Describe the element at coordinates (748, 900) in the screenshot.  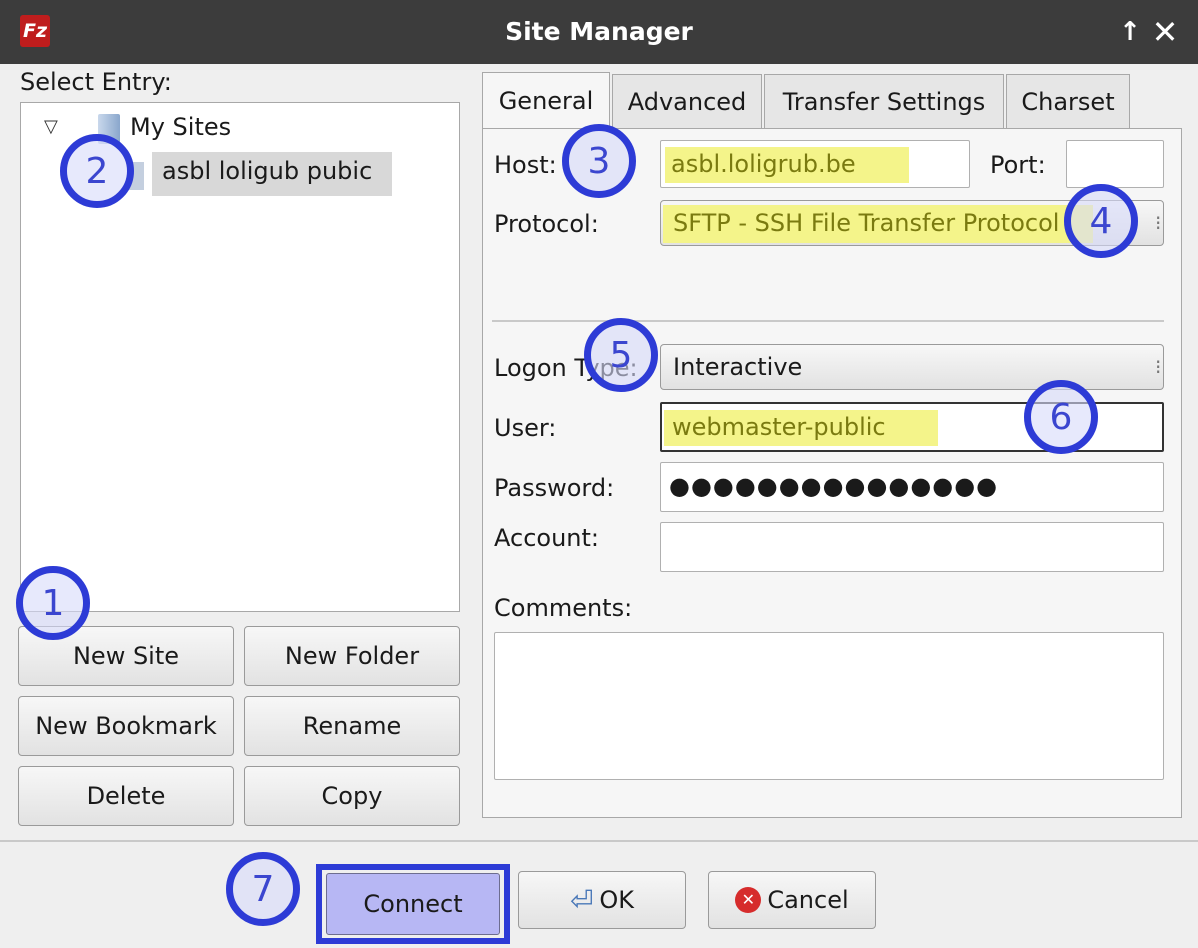
I see `cancel-x-icon: ✕` at that location.